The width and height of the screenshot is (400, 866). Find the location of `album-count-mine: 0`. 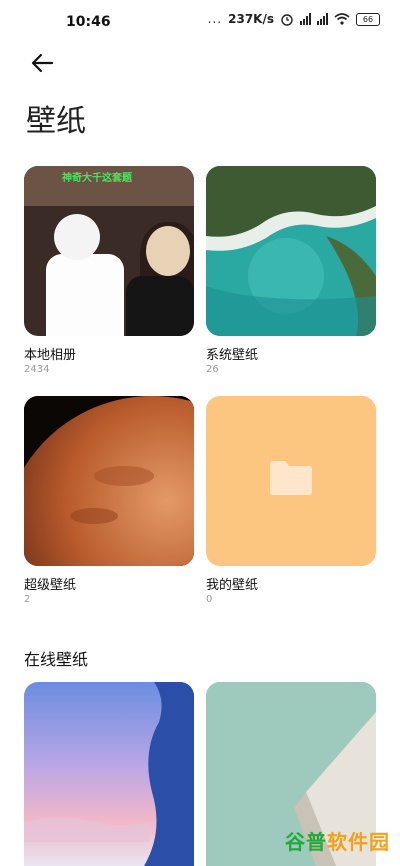

album-count-mine: 0 is located at coordinates (209, 599).